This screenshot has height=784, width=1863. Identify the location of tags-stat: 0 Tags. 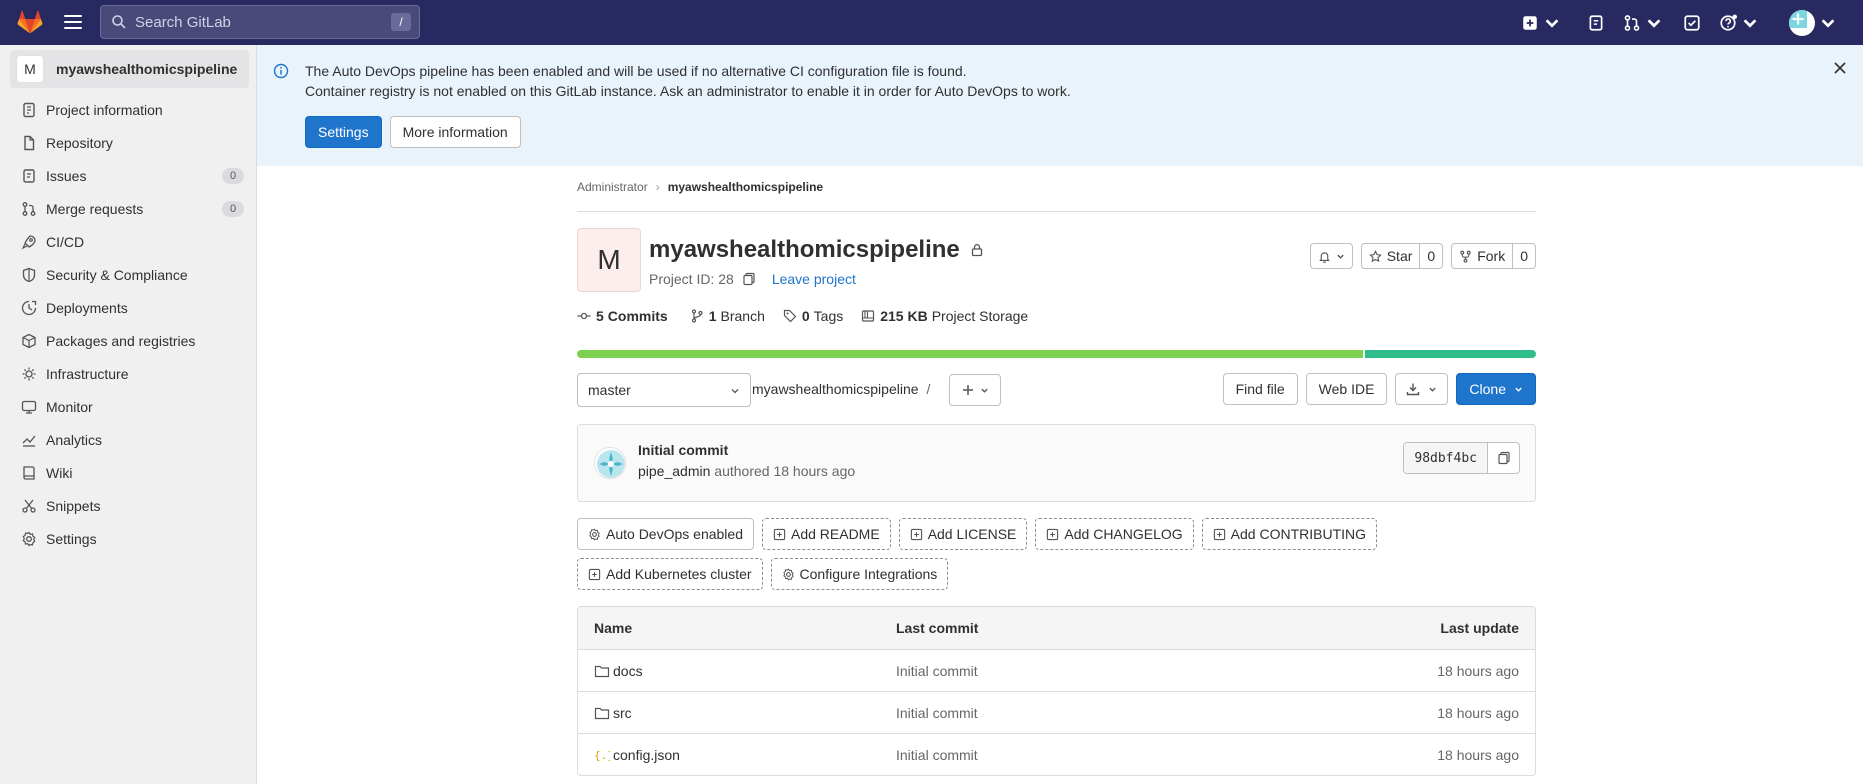
(813, 316).